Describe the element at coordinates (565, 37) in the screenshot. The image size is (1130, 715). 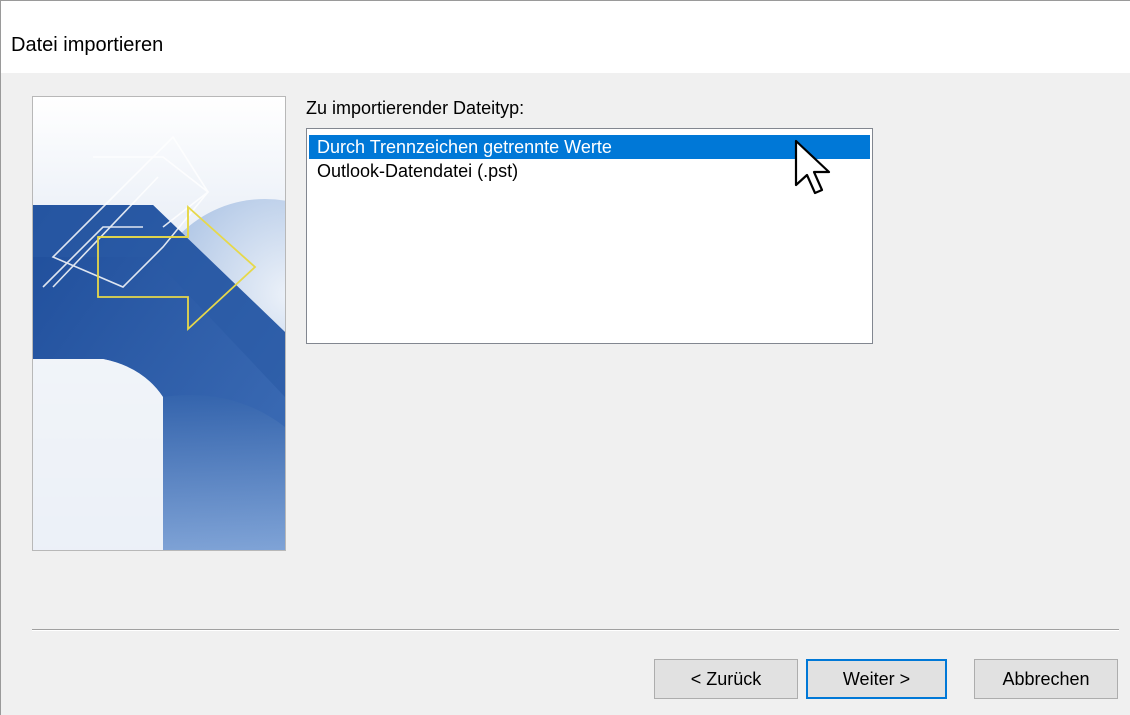
I see `dialog-header: Datei importieren` at that location.